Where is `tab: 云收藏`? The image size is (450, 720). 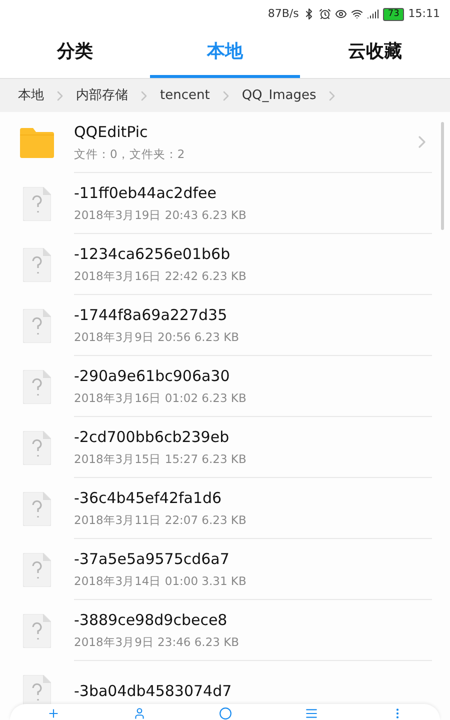 tab: 云收藏 is located at coordinates (375, 53).